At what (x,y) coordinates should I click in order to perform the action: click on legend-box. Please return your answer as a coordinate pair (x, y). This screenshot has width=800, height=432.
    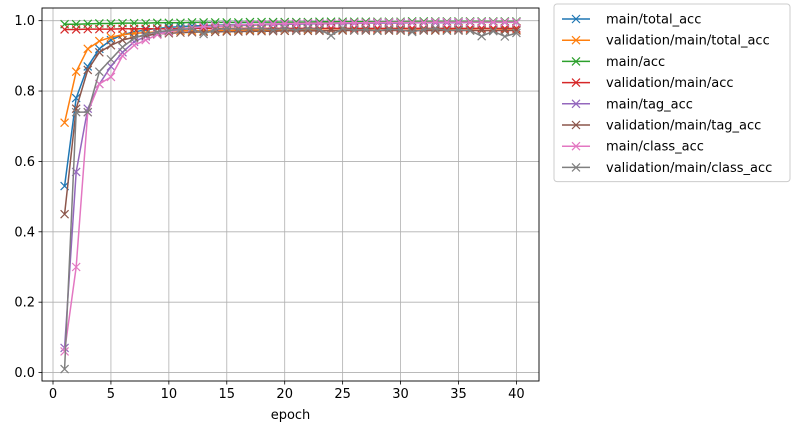
    Looking at the image, I should click on (672, 93).